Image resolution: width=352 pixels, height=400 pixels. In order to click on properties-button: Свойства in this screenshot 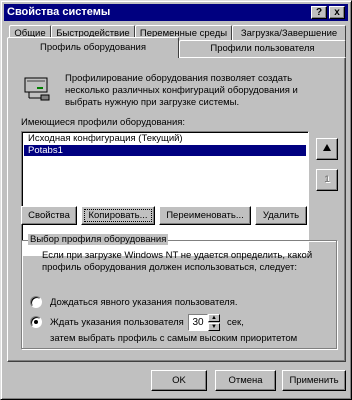, I will do `click(49, 215)`.